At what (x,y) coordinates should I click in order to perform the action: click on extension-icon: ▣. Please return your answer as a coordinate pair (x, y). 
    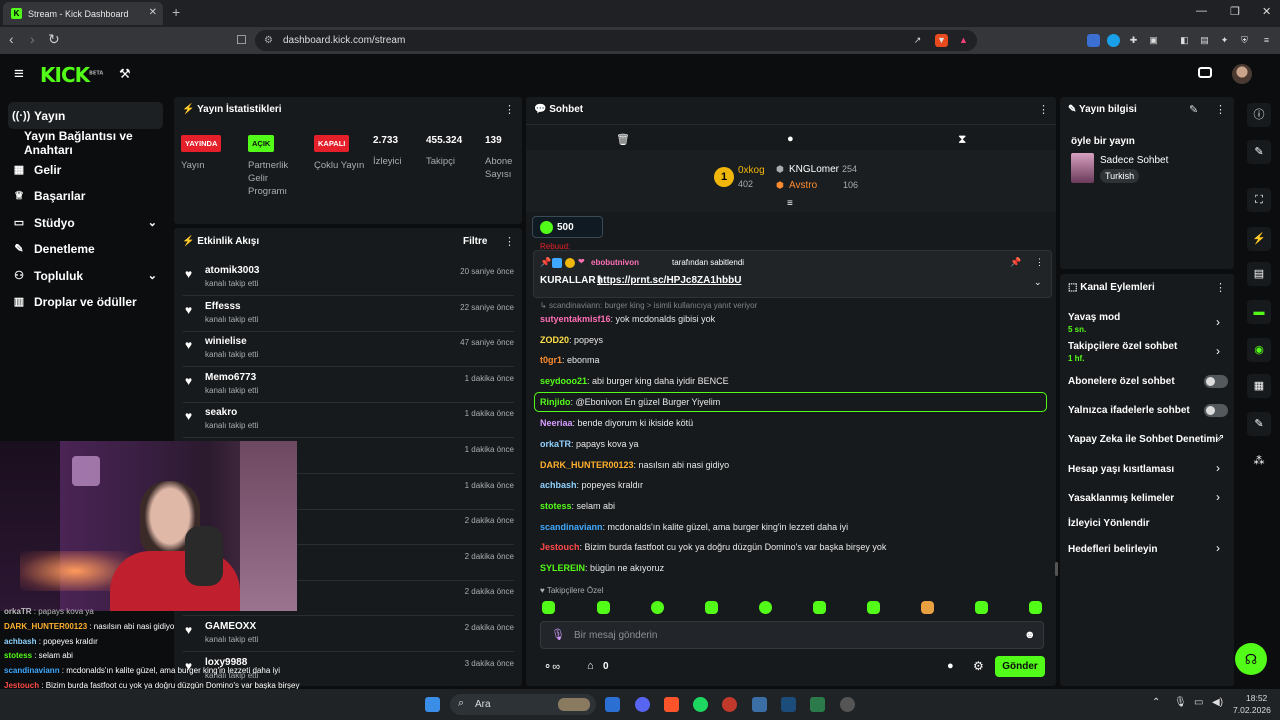
    Looking at the image, I should click on (1153, 40).